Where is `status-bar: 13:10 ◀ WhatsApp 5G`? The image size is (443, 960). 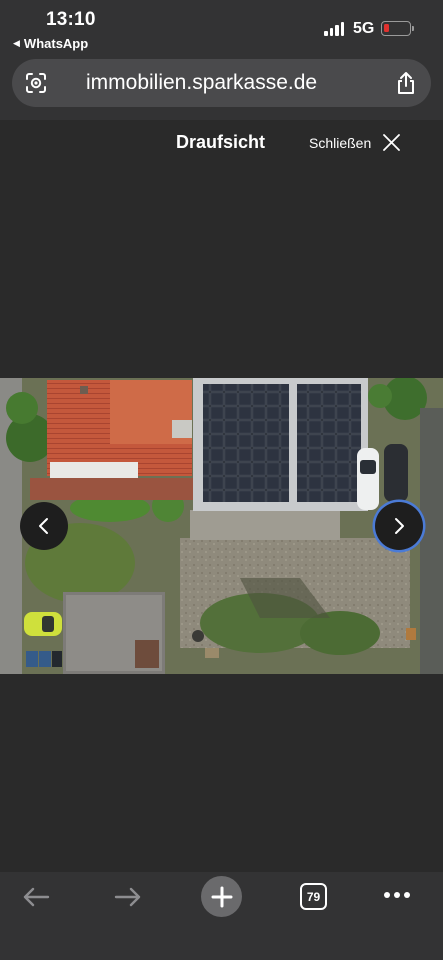 status-bar: 13:10 ◀ WhatsApp 5G is located at coordinates (221, 28).